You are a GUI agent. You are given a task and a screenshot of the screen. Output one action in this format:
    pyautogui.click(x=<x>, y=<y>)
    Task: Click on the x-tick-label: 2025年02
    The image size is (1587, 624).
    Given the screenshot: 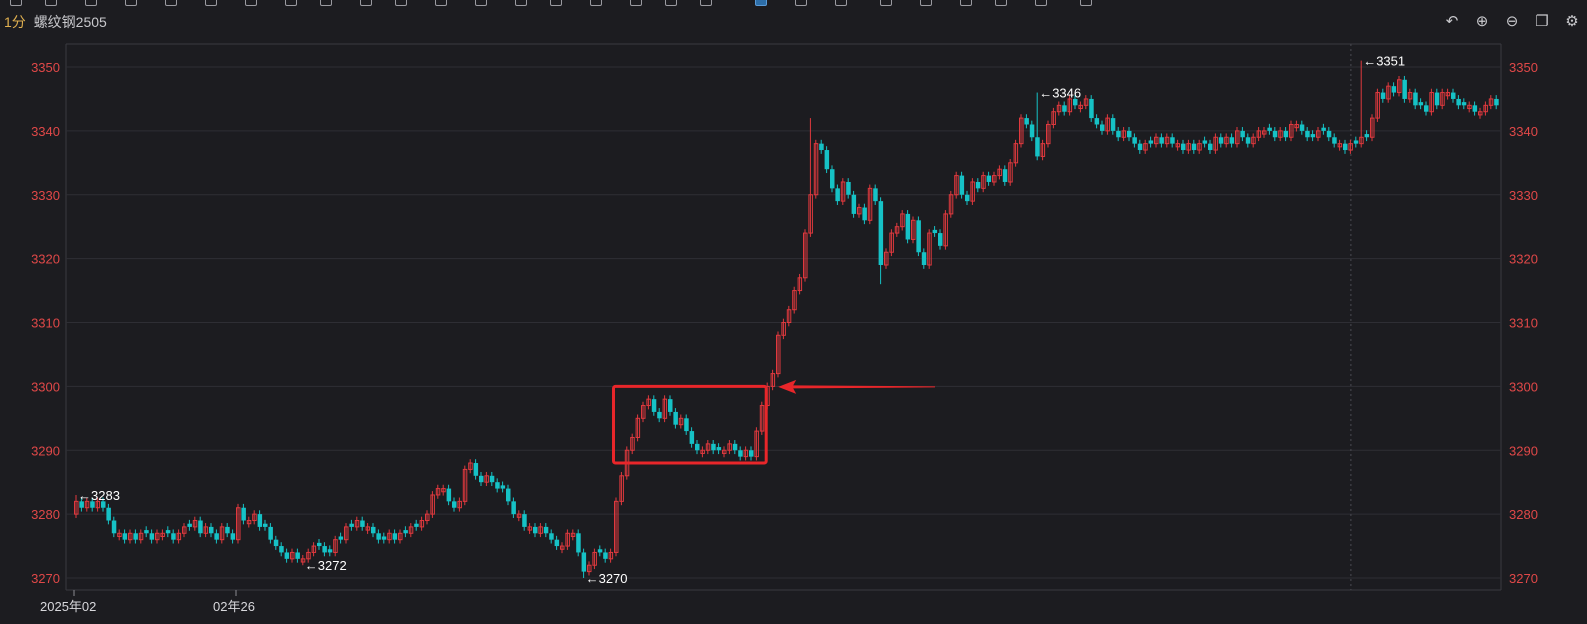 What is the action you would take?
    pyautogui.click(x=68, y=606)
    